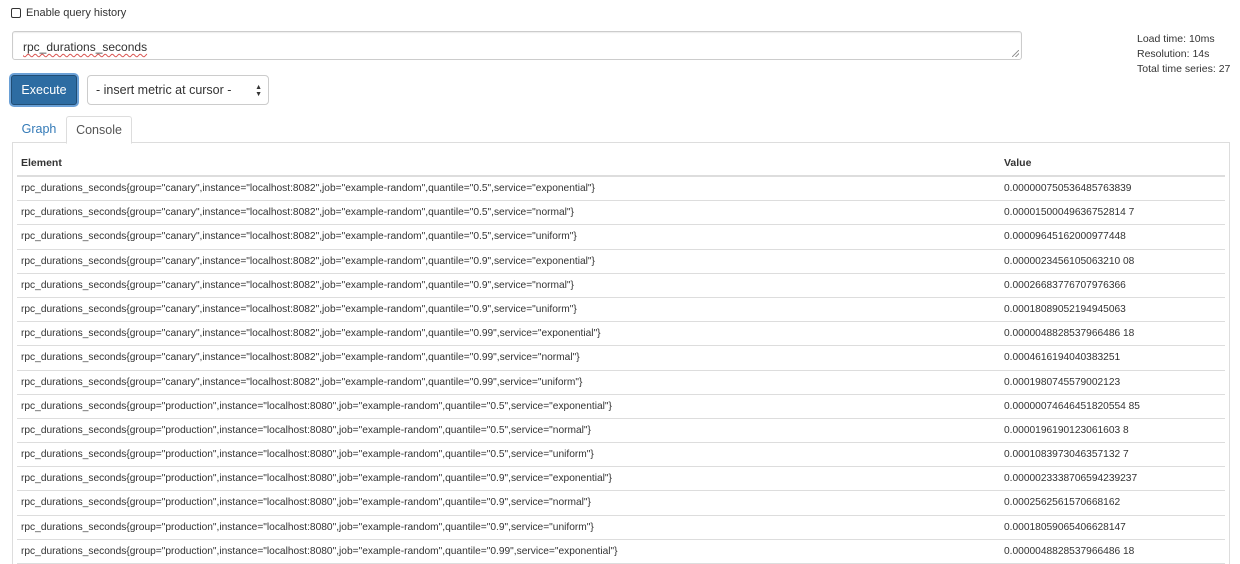 The height and width of the screenshot is (564, 1240). I want to click on value-cell: 0.0001083973046357132 7, so click(1066, 455).